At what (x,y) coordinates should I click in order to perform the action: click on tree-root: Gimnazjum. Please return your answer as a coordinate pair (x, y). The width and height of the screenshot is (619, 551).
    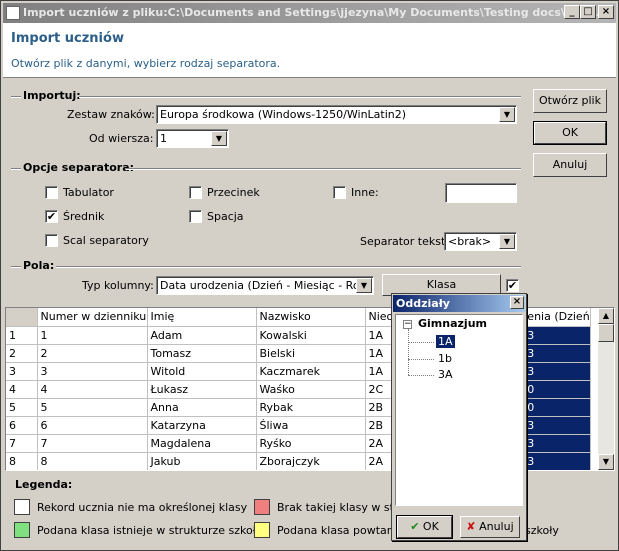
    Looking at the image, I should click on (452, 323).